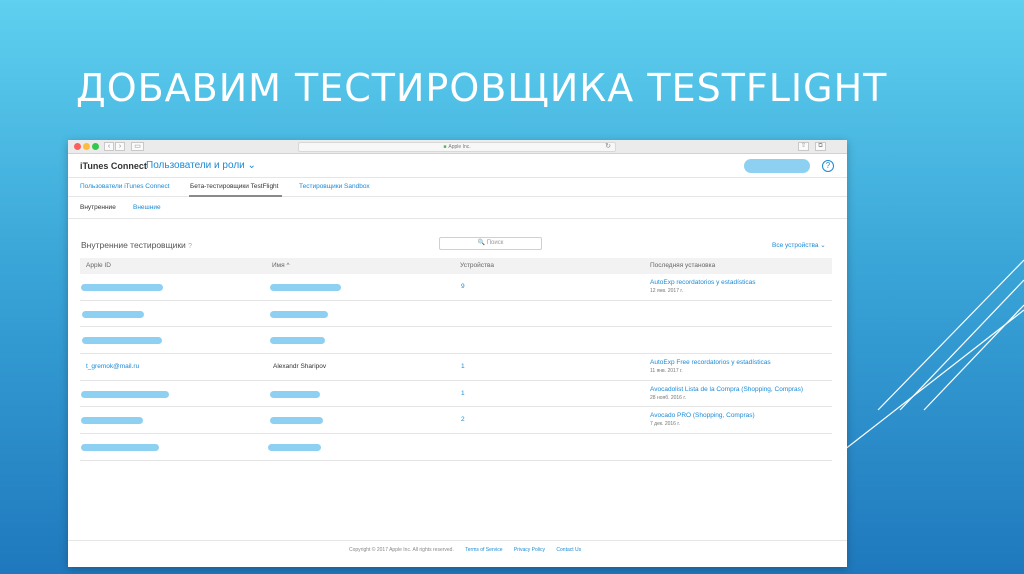  I want to click on column-header-last-install: Последняя установка, so click(682, 265).